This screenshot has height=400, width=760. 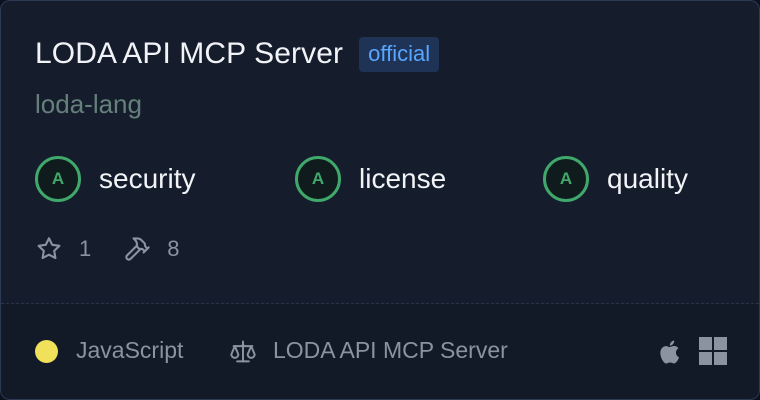 What do you see at coordinates (46, 351) in the screenshot?
I see `language-color-dot` at bounding box center [46, 351].